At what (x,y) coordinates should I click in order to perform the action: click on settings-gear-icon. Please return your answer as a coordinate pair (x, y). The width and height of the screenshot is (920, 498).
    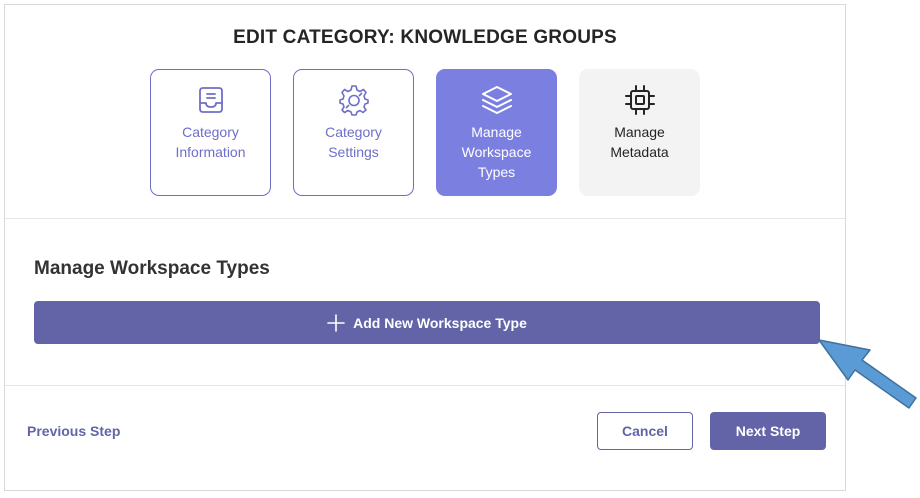
    Looking at the image, I should click on (353, 100).